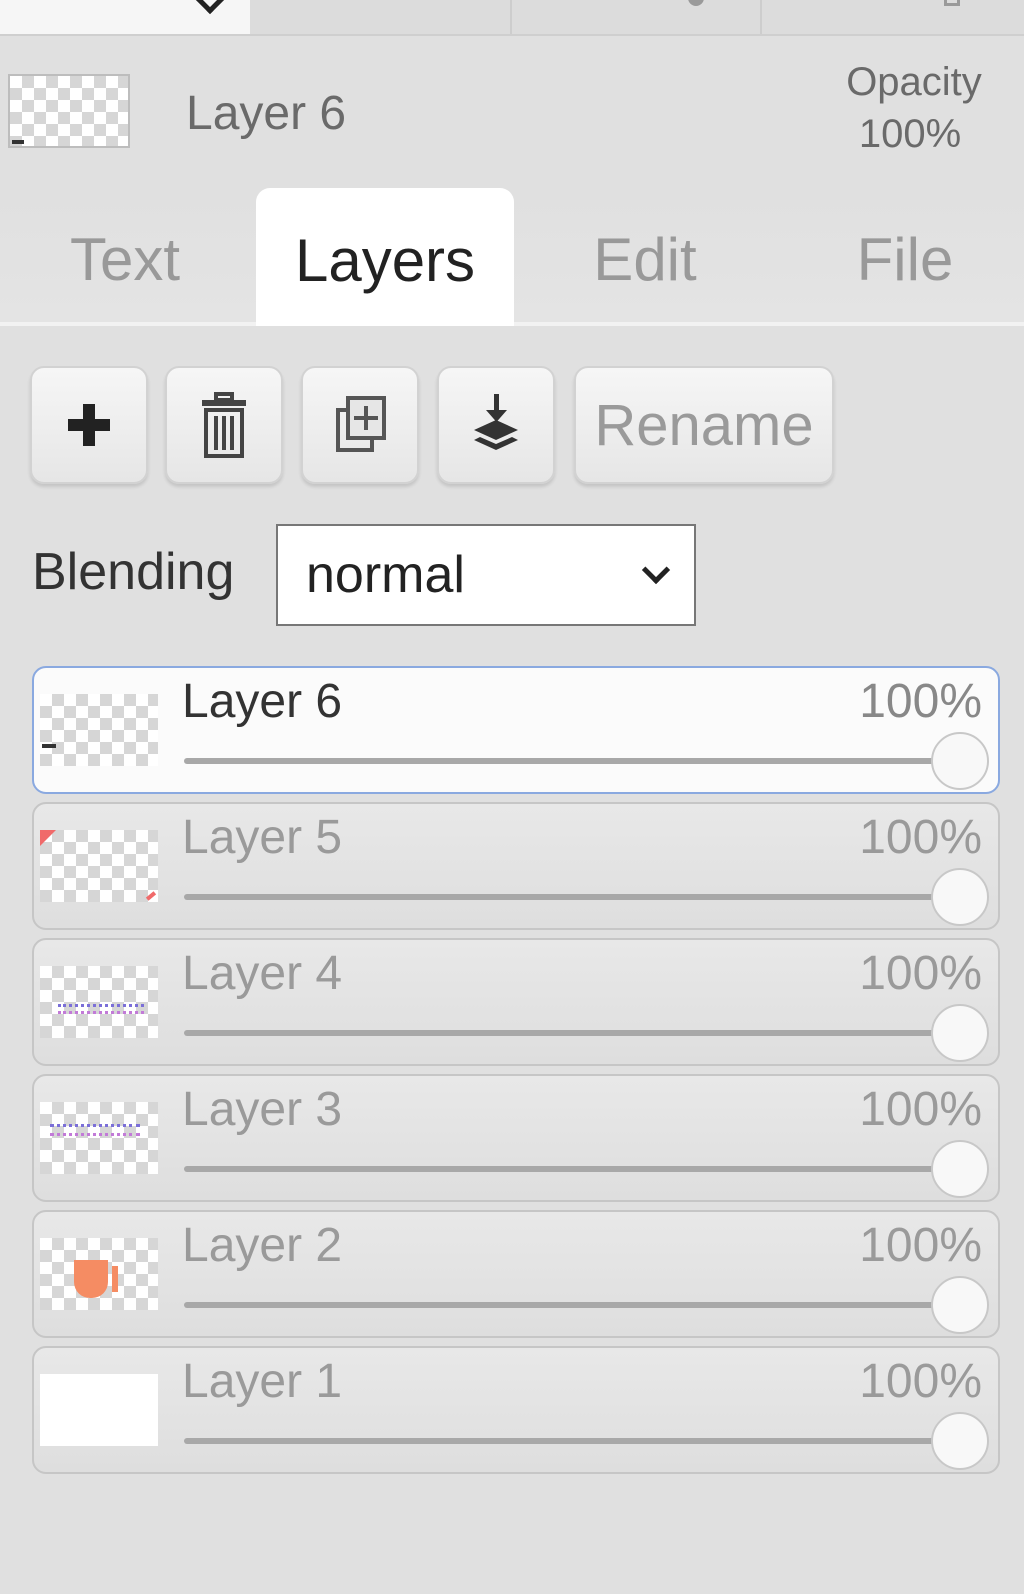  I want to click on duplicate-icon, so click(361, 424).